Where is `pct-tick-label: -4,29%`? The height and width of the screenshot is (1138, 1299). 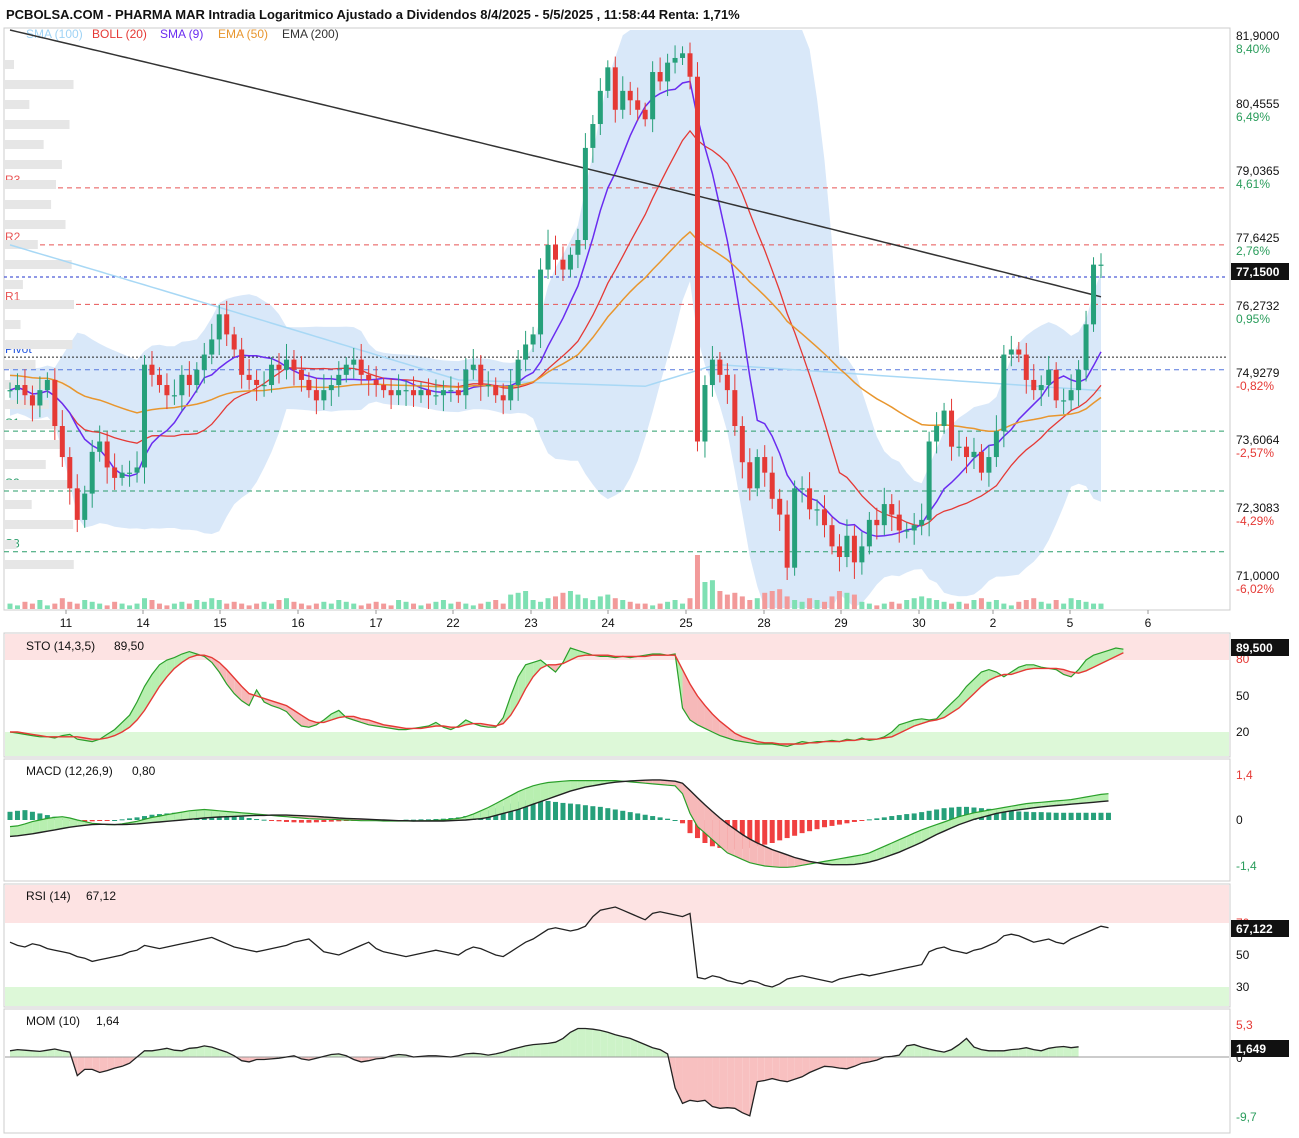
pct-tick-label: -4,29% is located at coordinates (1255, 521).